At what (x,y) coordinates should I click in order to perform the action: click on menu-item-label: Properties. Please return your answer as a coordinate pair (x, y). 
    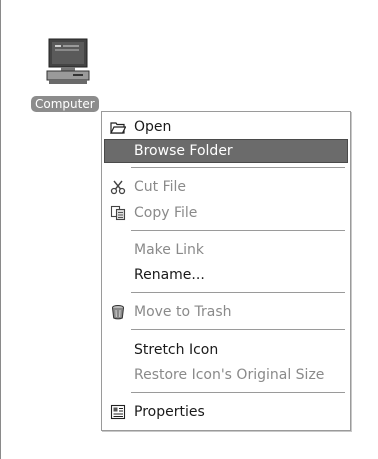
    Looking at the image, I should click on (169, 412).